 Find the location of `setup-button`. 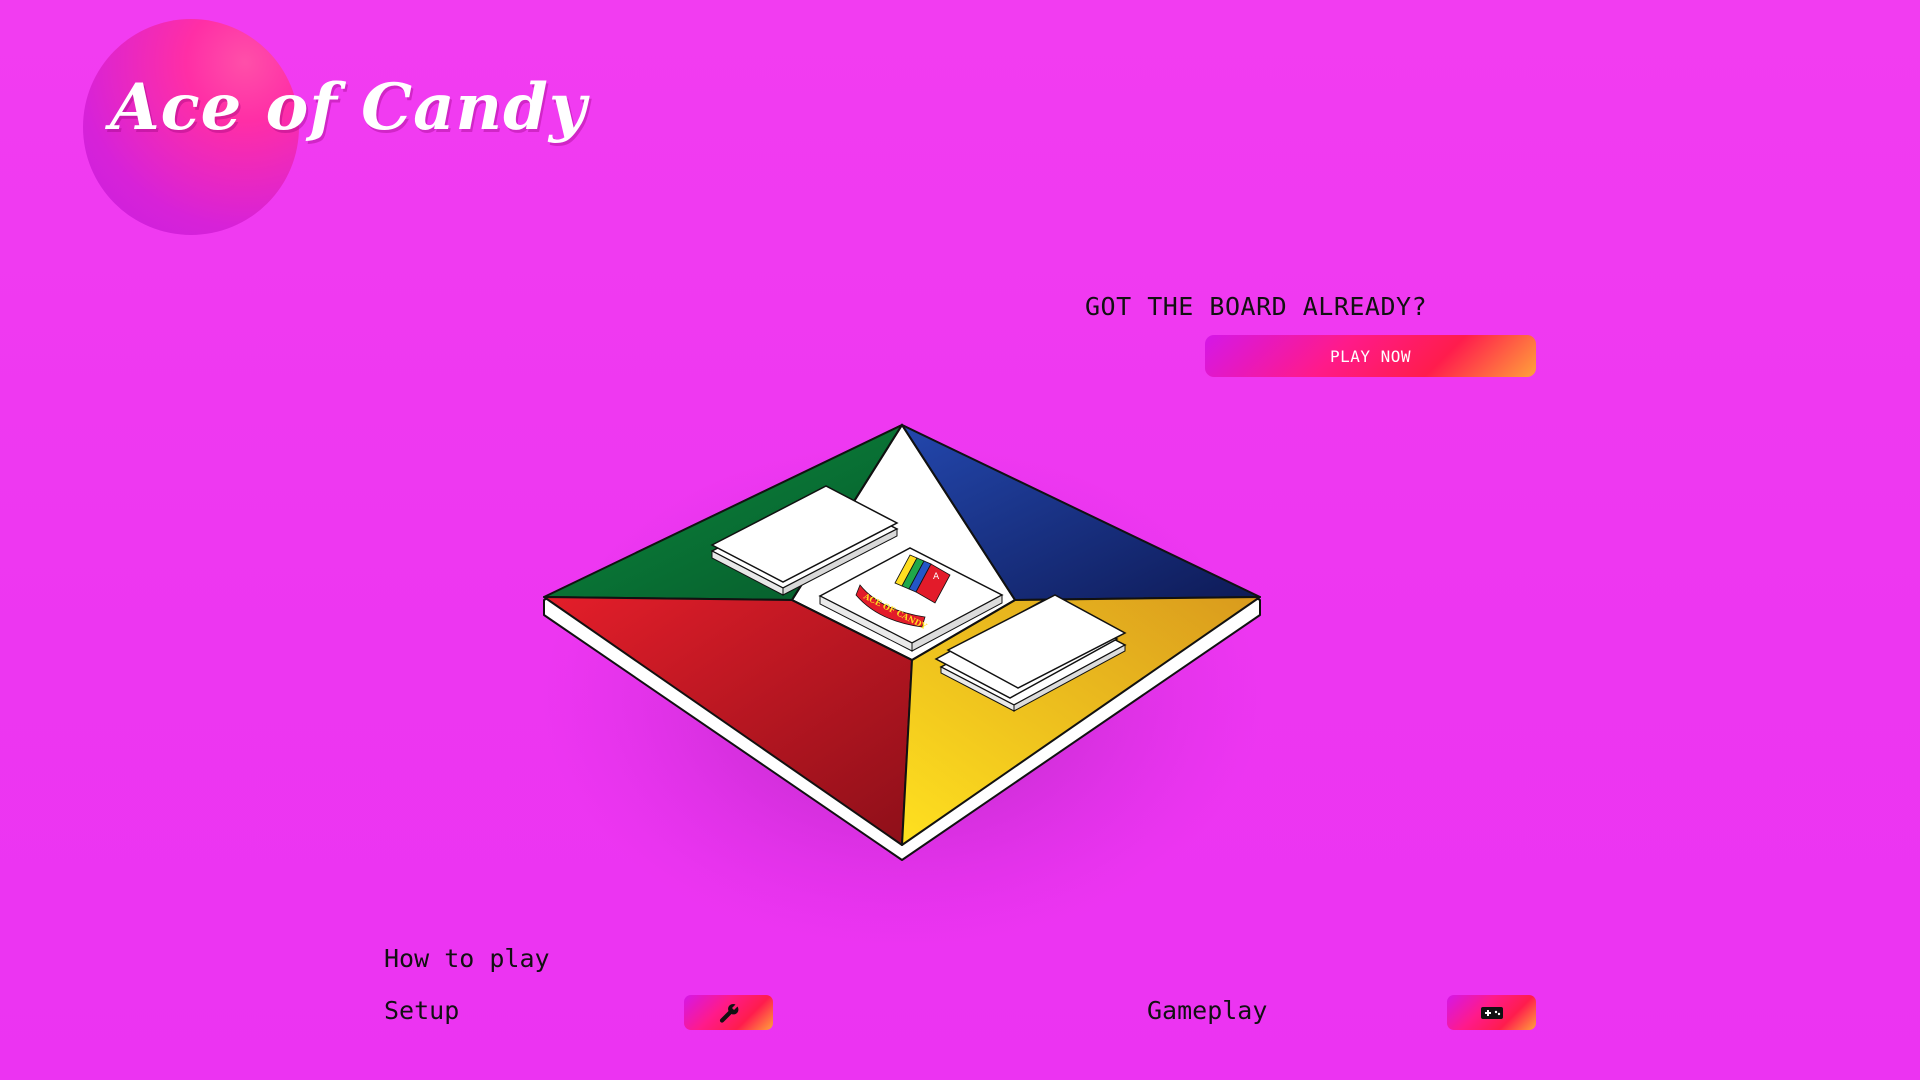

setup-button is located at coordinates (728, 1012).